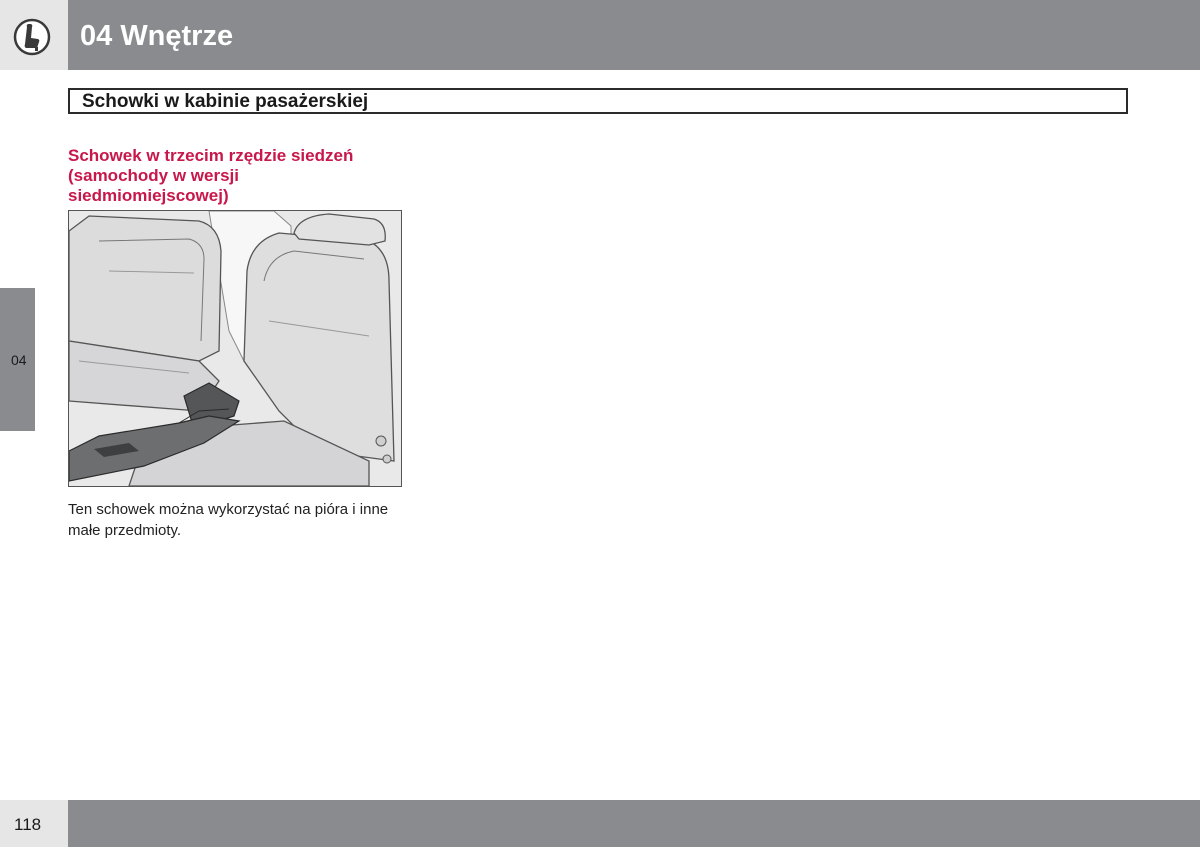 This screenshot has height=847, width=1200. Describe the element at coordinates (598, 101) in the screenshot. I see `section-heading-box: Schowki w kabinie pasażerskiej` at that location.